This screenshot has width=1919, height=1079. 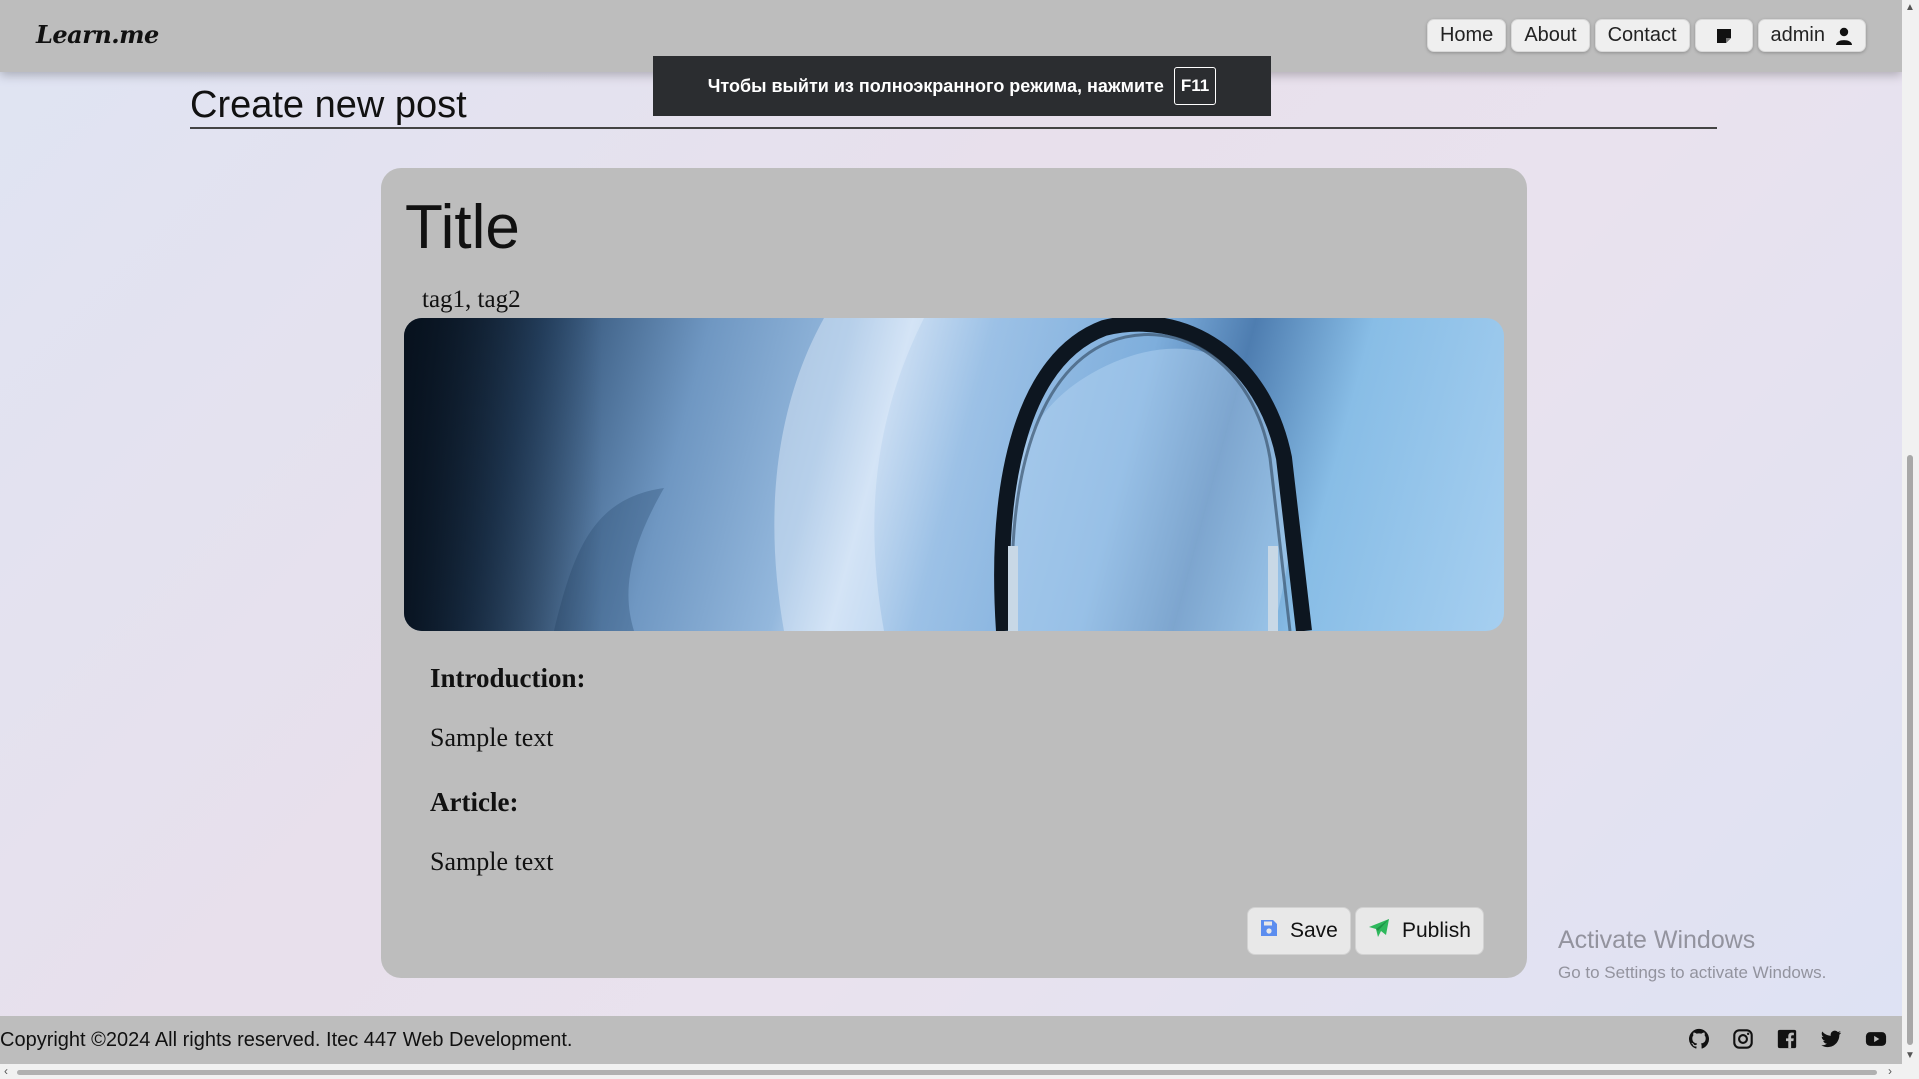 I want to click on user-icon, so click(x=1844, y=36).